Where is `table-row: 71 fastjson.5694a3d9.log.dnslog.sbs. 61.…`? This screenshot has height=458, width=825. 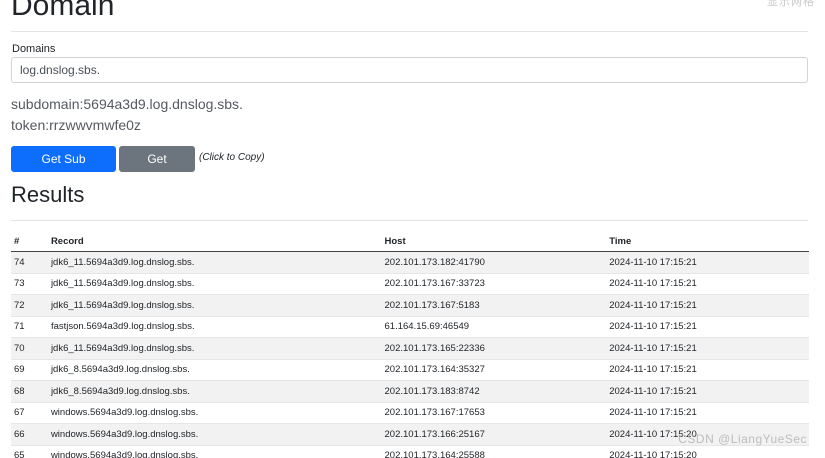
table-row: 71 fastjson.5694a3d9.log.dnslog.sbs. 61.… is located at coordinates (410, 326).